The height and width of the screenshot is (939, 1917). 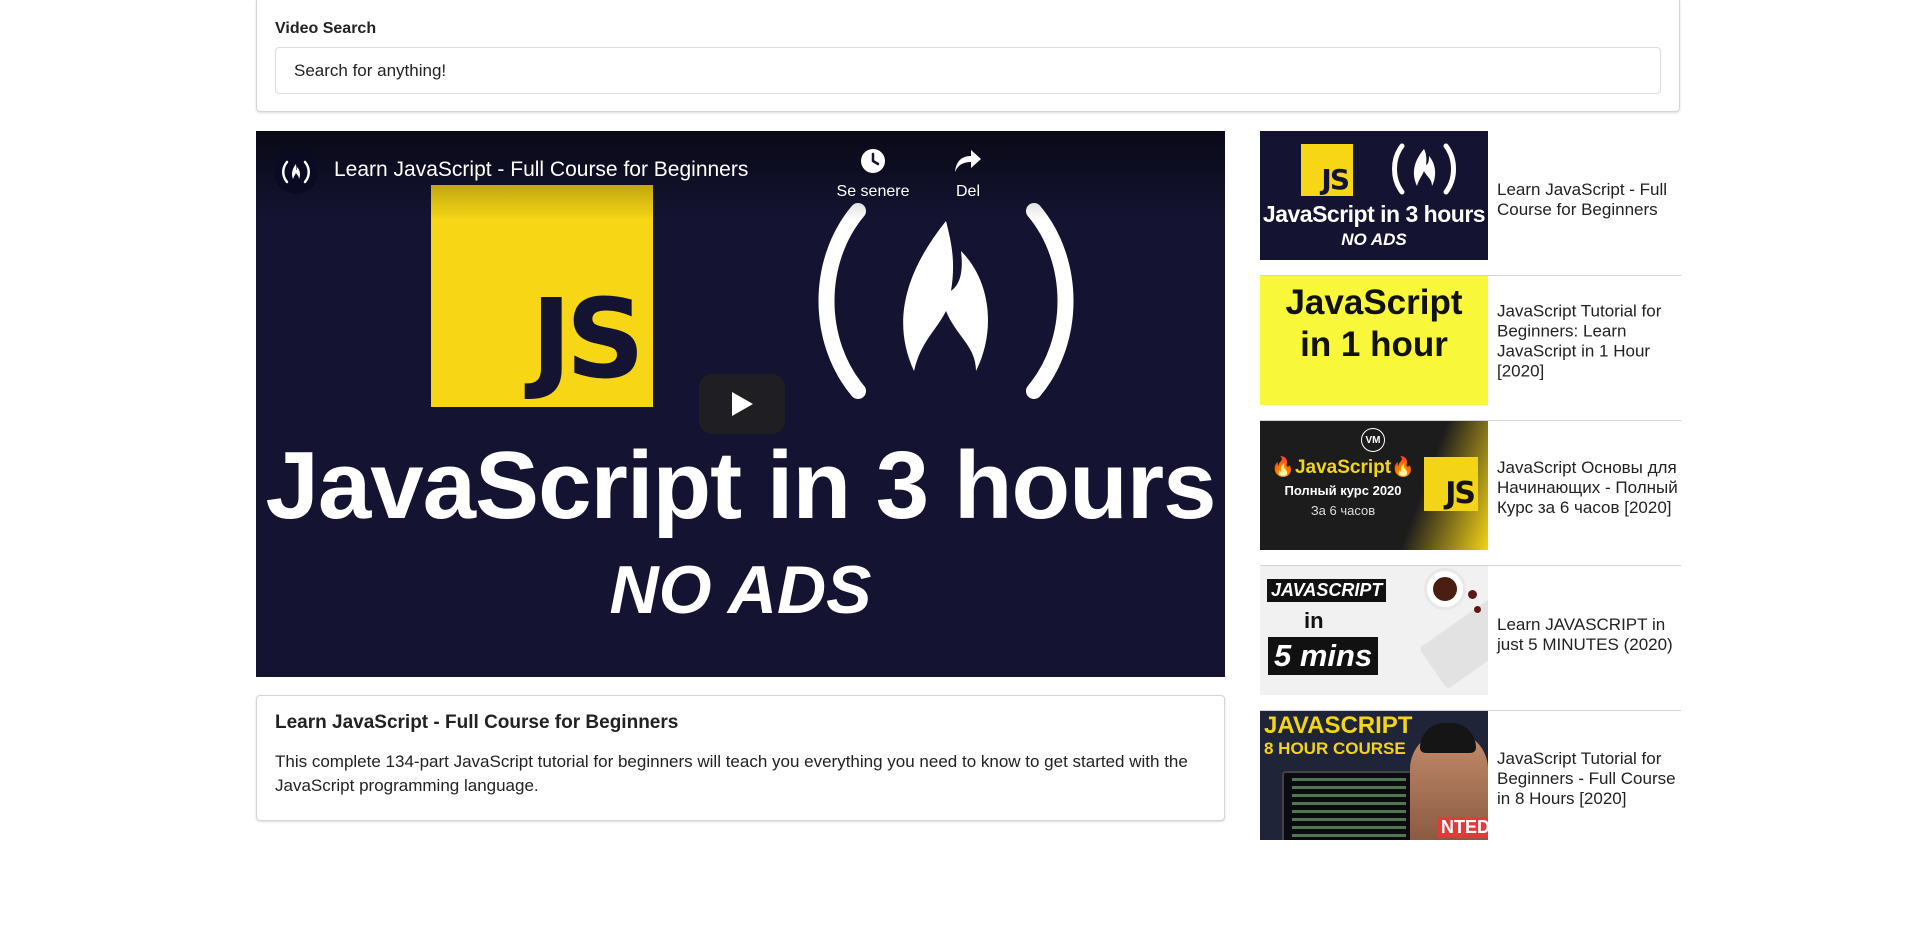 What do you see at coordinates (1323, 656) in the screenshot?
I see `thumbnail-duration-text: 5 mins` at bounding box center [1323, 656].